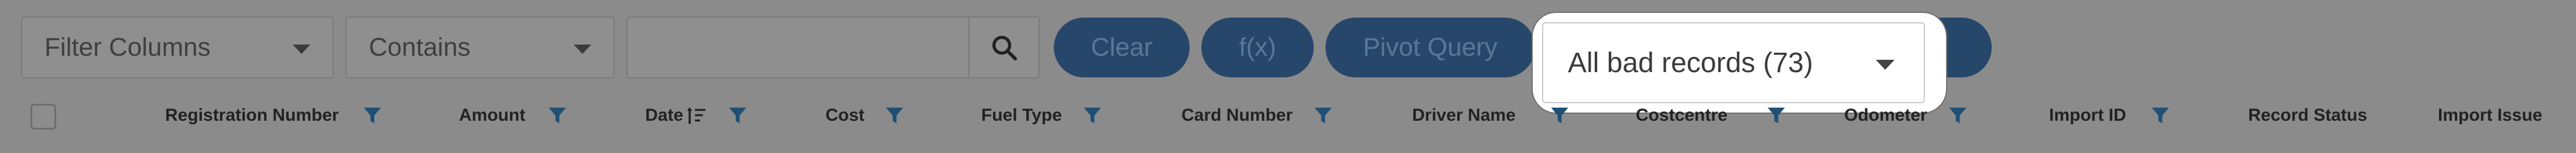 The image size is (2576, 153). What do you see at coordinates (1690, 63) in the screenshot?
I see `records-filter-label: All bad records (73)` at bounding box center [1690, 63].